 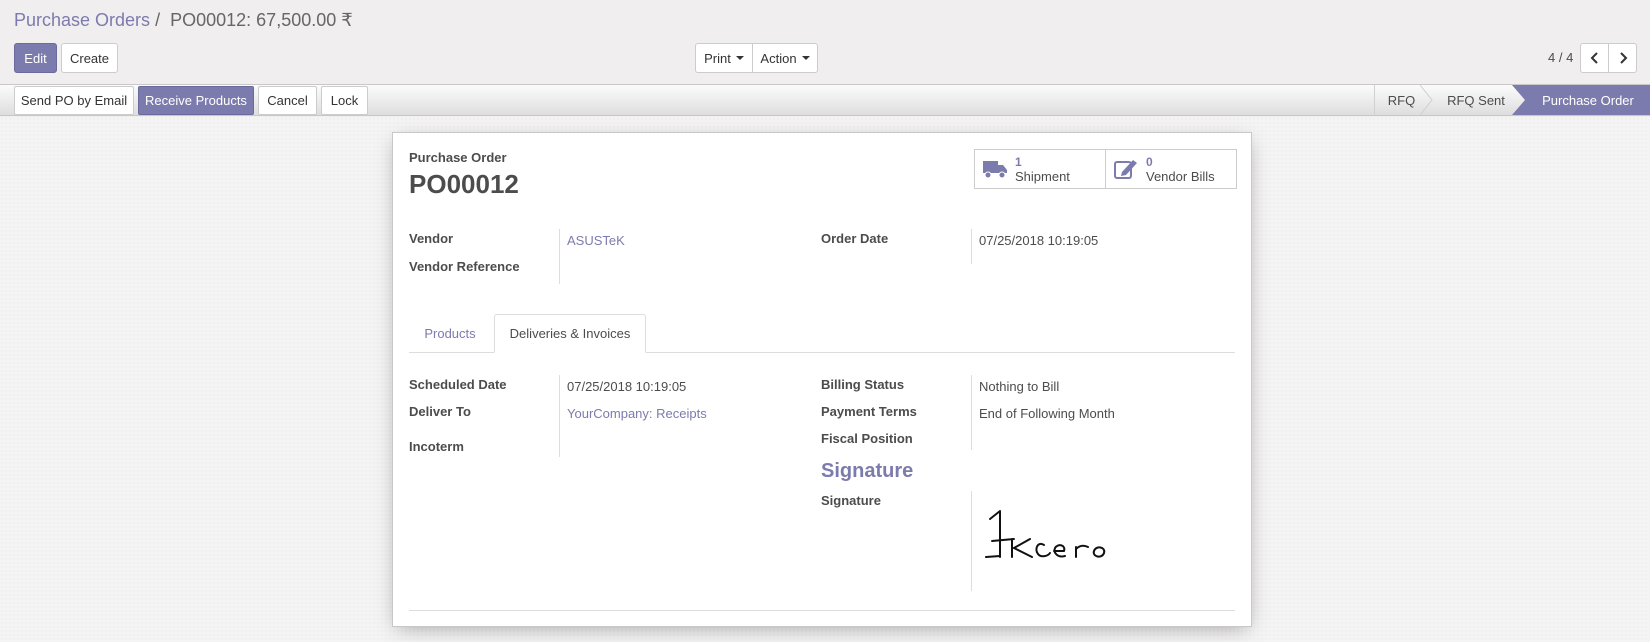 I want to click on document-title: PO00012, so click(x=464, y=184).